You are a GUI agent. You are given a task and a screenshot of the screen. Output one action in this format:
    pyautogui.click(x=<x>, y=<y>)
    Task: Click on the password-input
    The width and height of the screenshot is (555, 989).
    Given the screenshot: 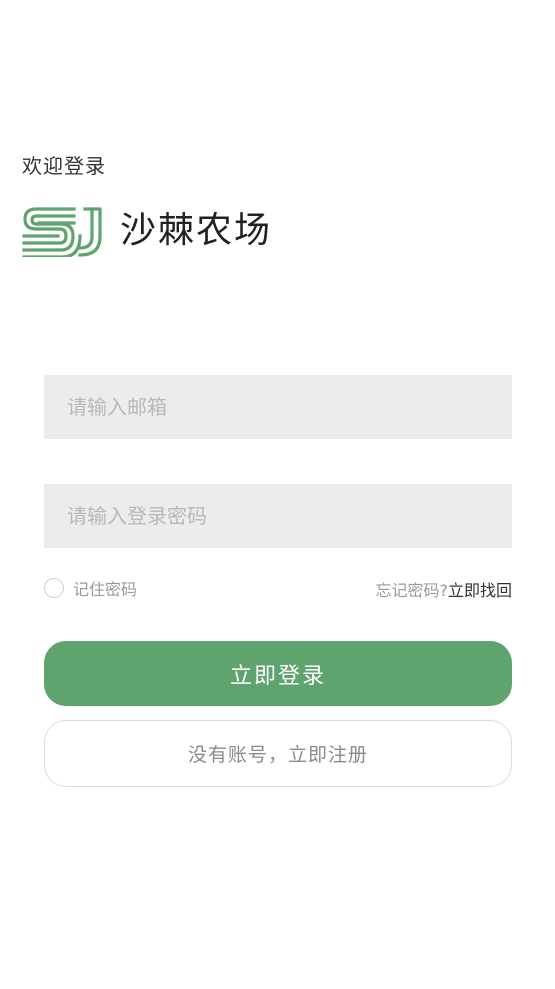 What is the action you would take?
    pyautogui.click(x=278, y=516)
    